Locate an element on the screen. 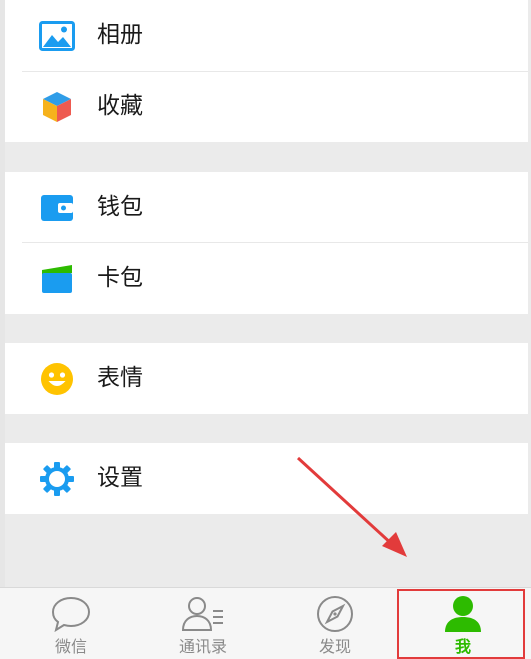  compass-icon is located at coordinates (335, 614).